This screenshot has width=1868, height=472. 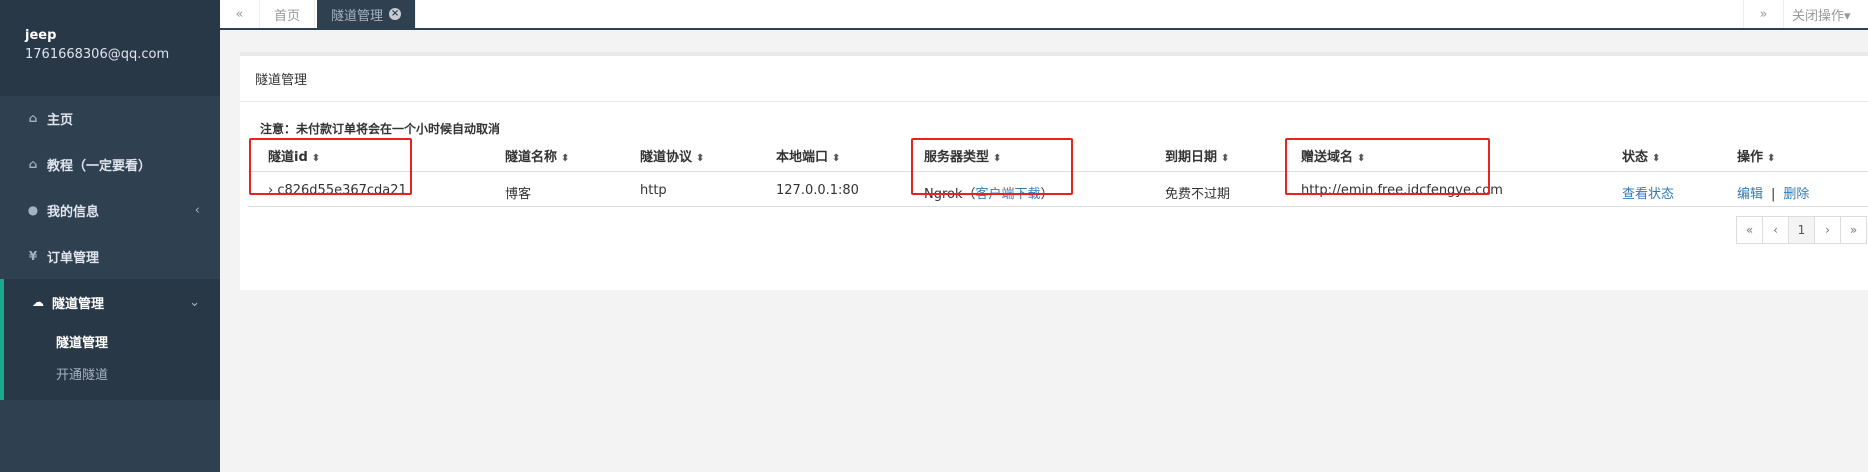 I want to click on page-1-button: 1, so click(x=1801, y=230).